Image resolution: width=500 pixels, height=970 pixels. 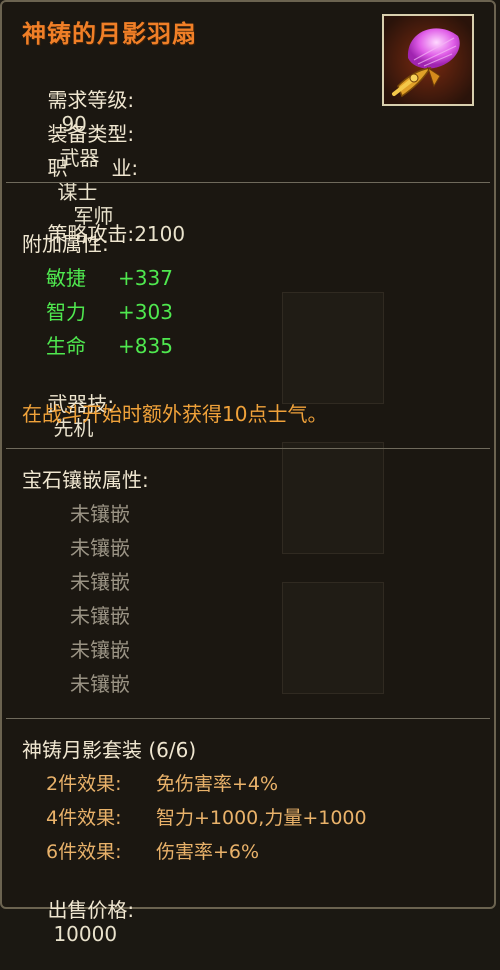 What do you see at coordinates (57, 168) in the screenshot?
I see `class-label-part1: 职` at bounding box center [57, 168].